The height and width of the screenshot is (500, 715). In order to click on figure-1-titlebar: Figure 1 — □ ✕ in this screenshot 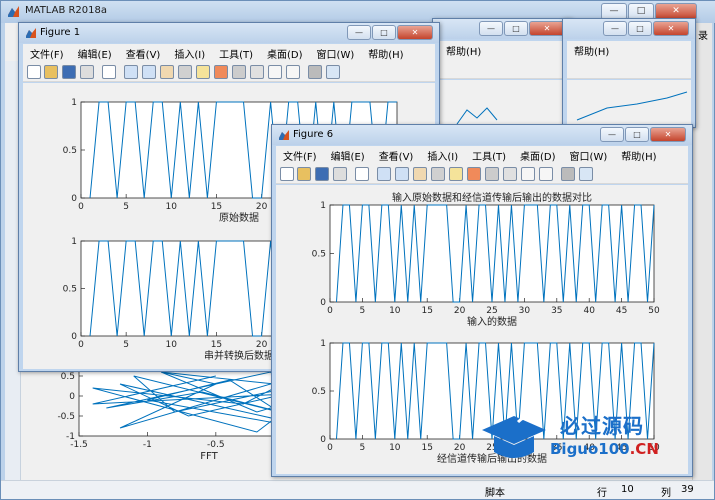, I will do `click(229, 33)`.